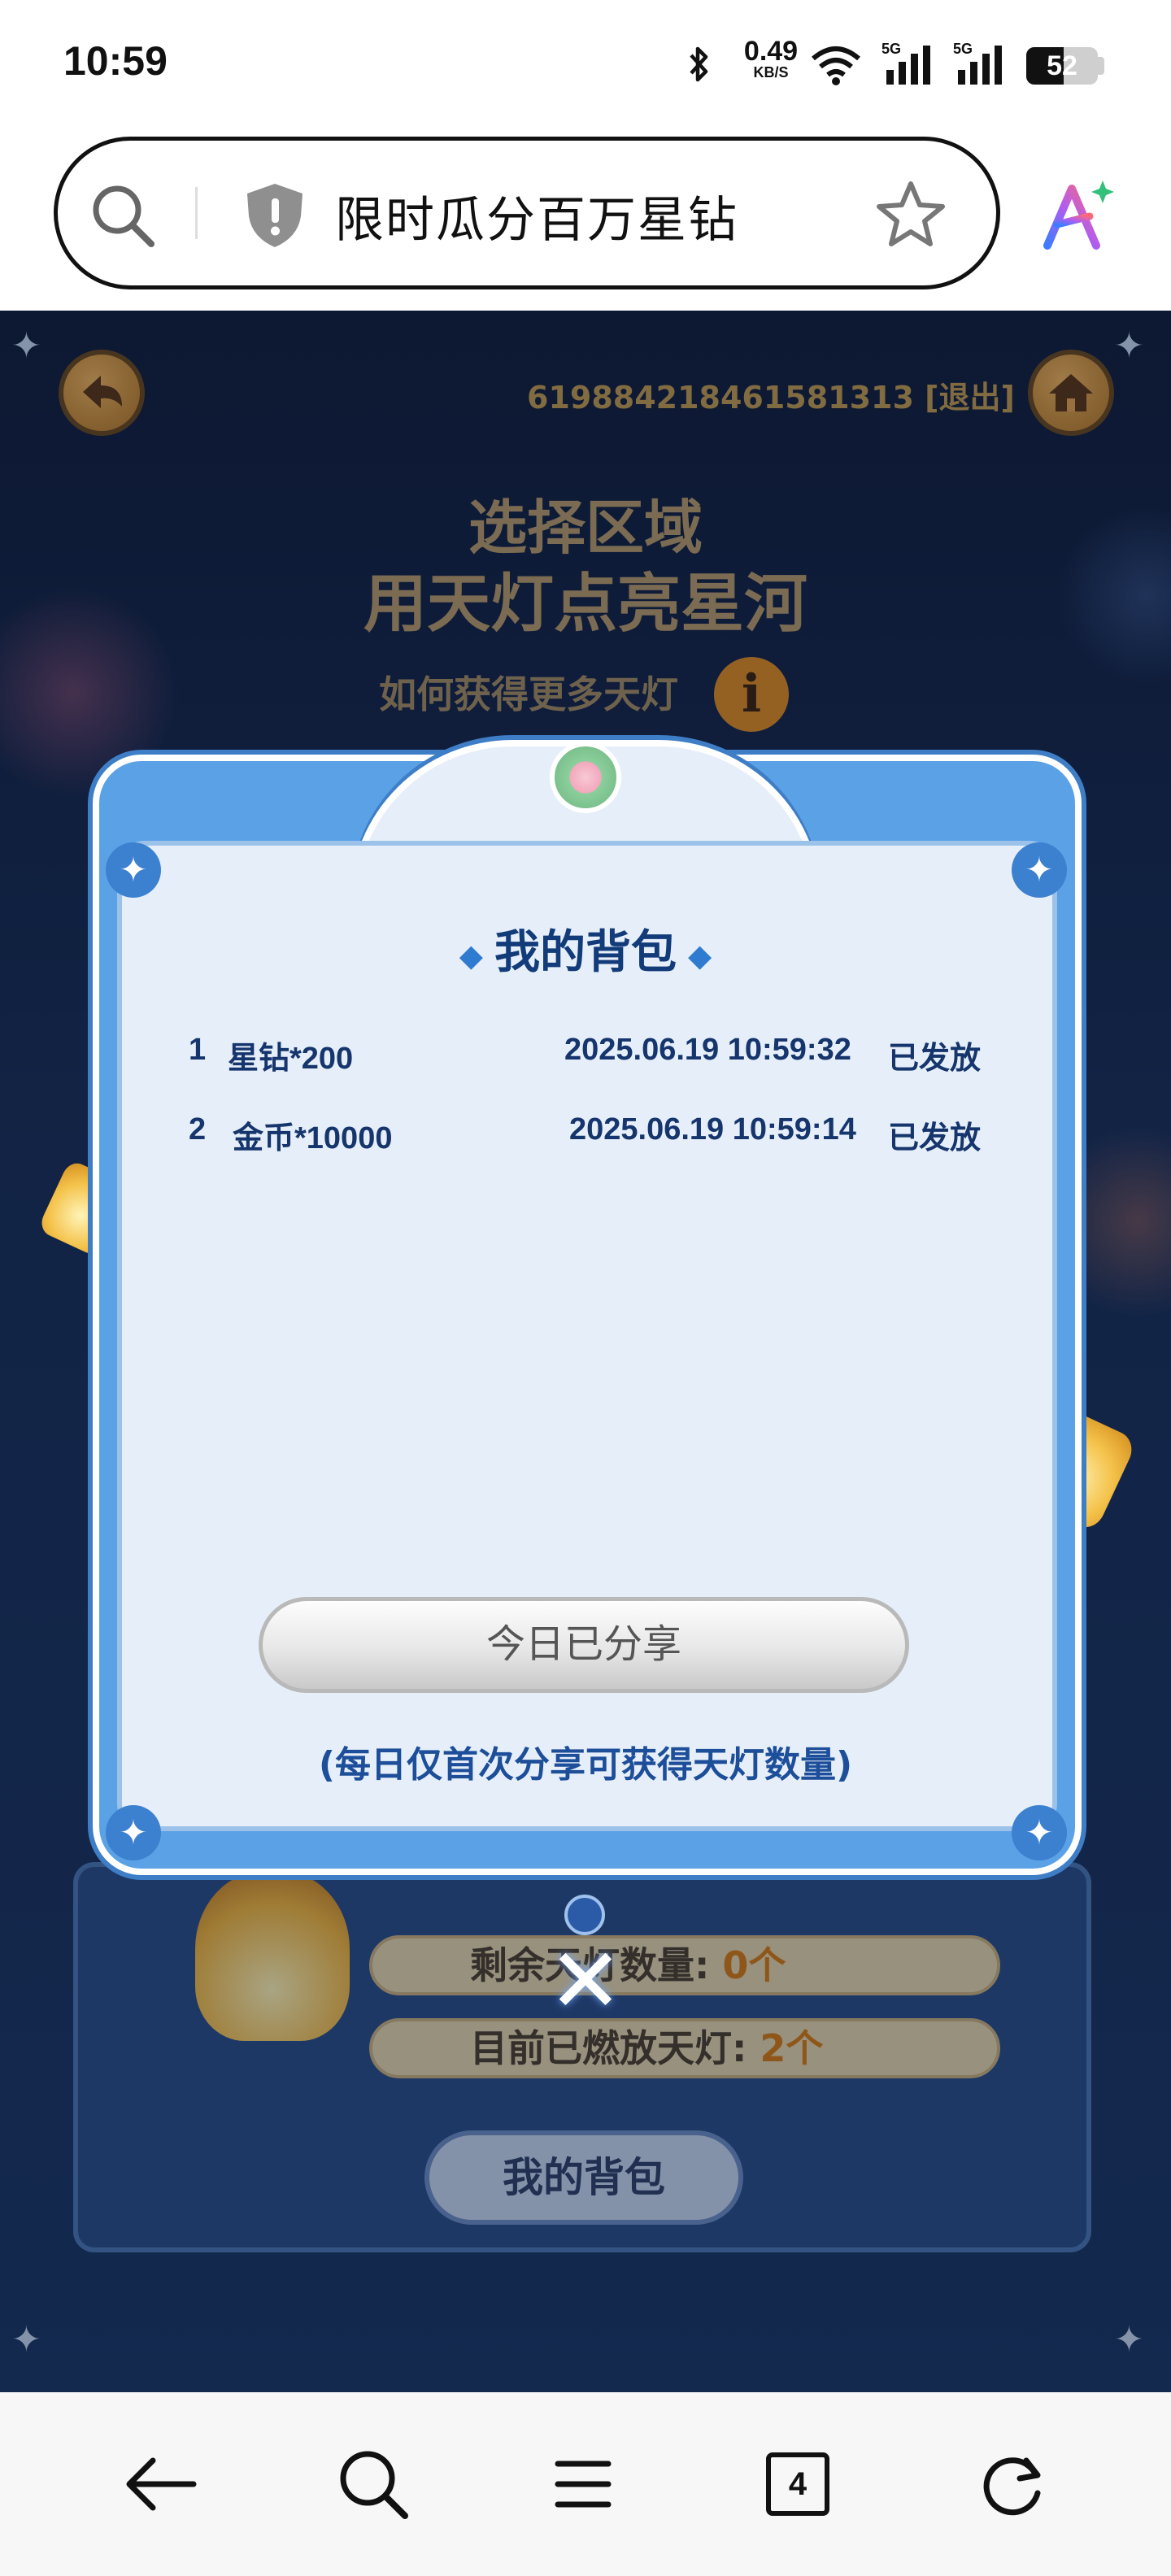 This screenshot has height=2576, width=1171. Describe the element at coordinates (116, 61) in the screenshot. I see `status-time: 10:59` at that location.